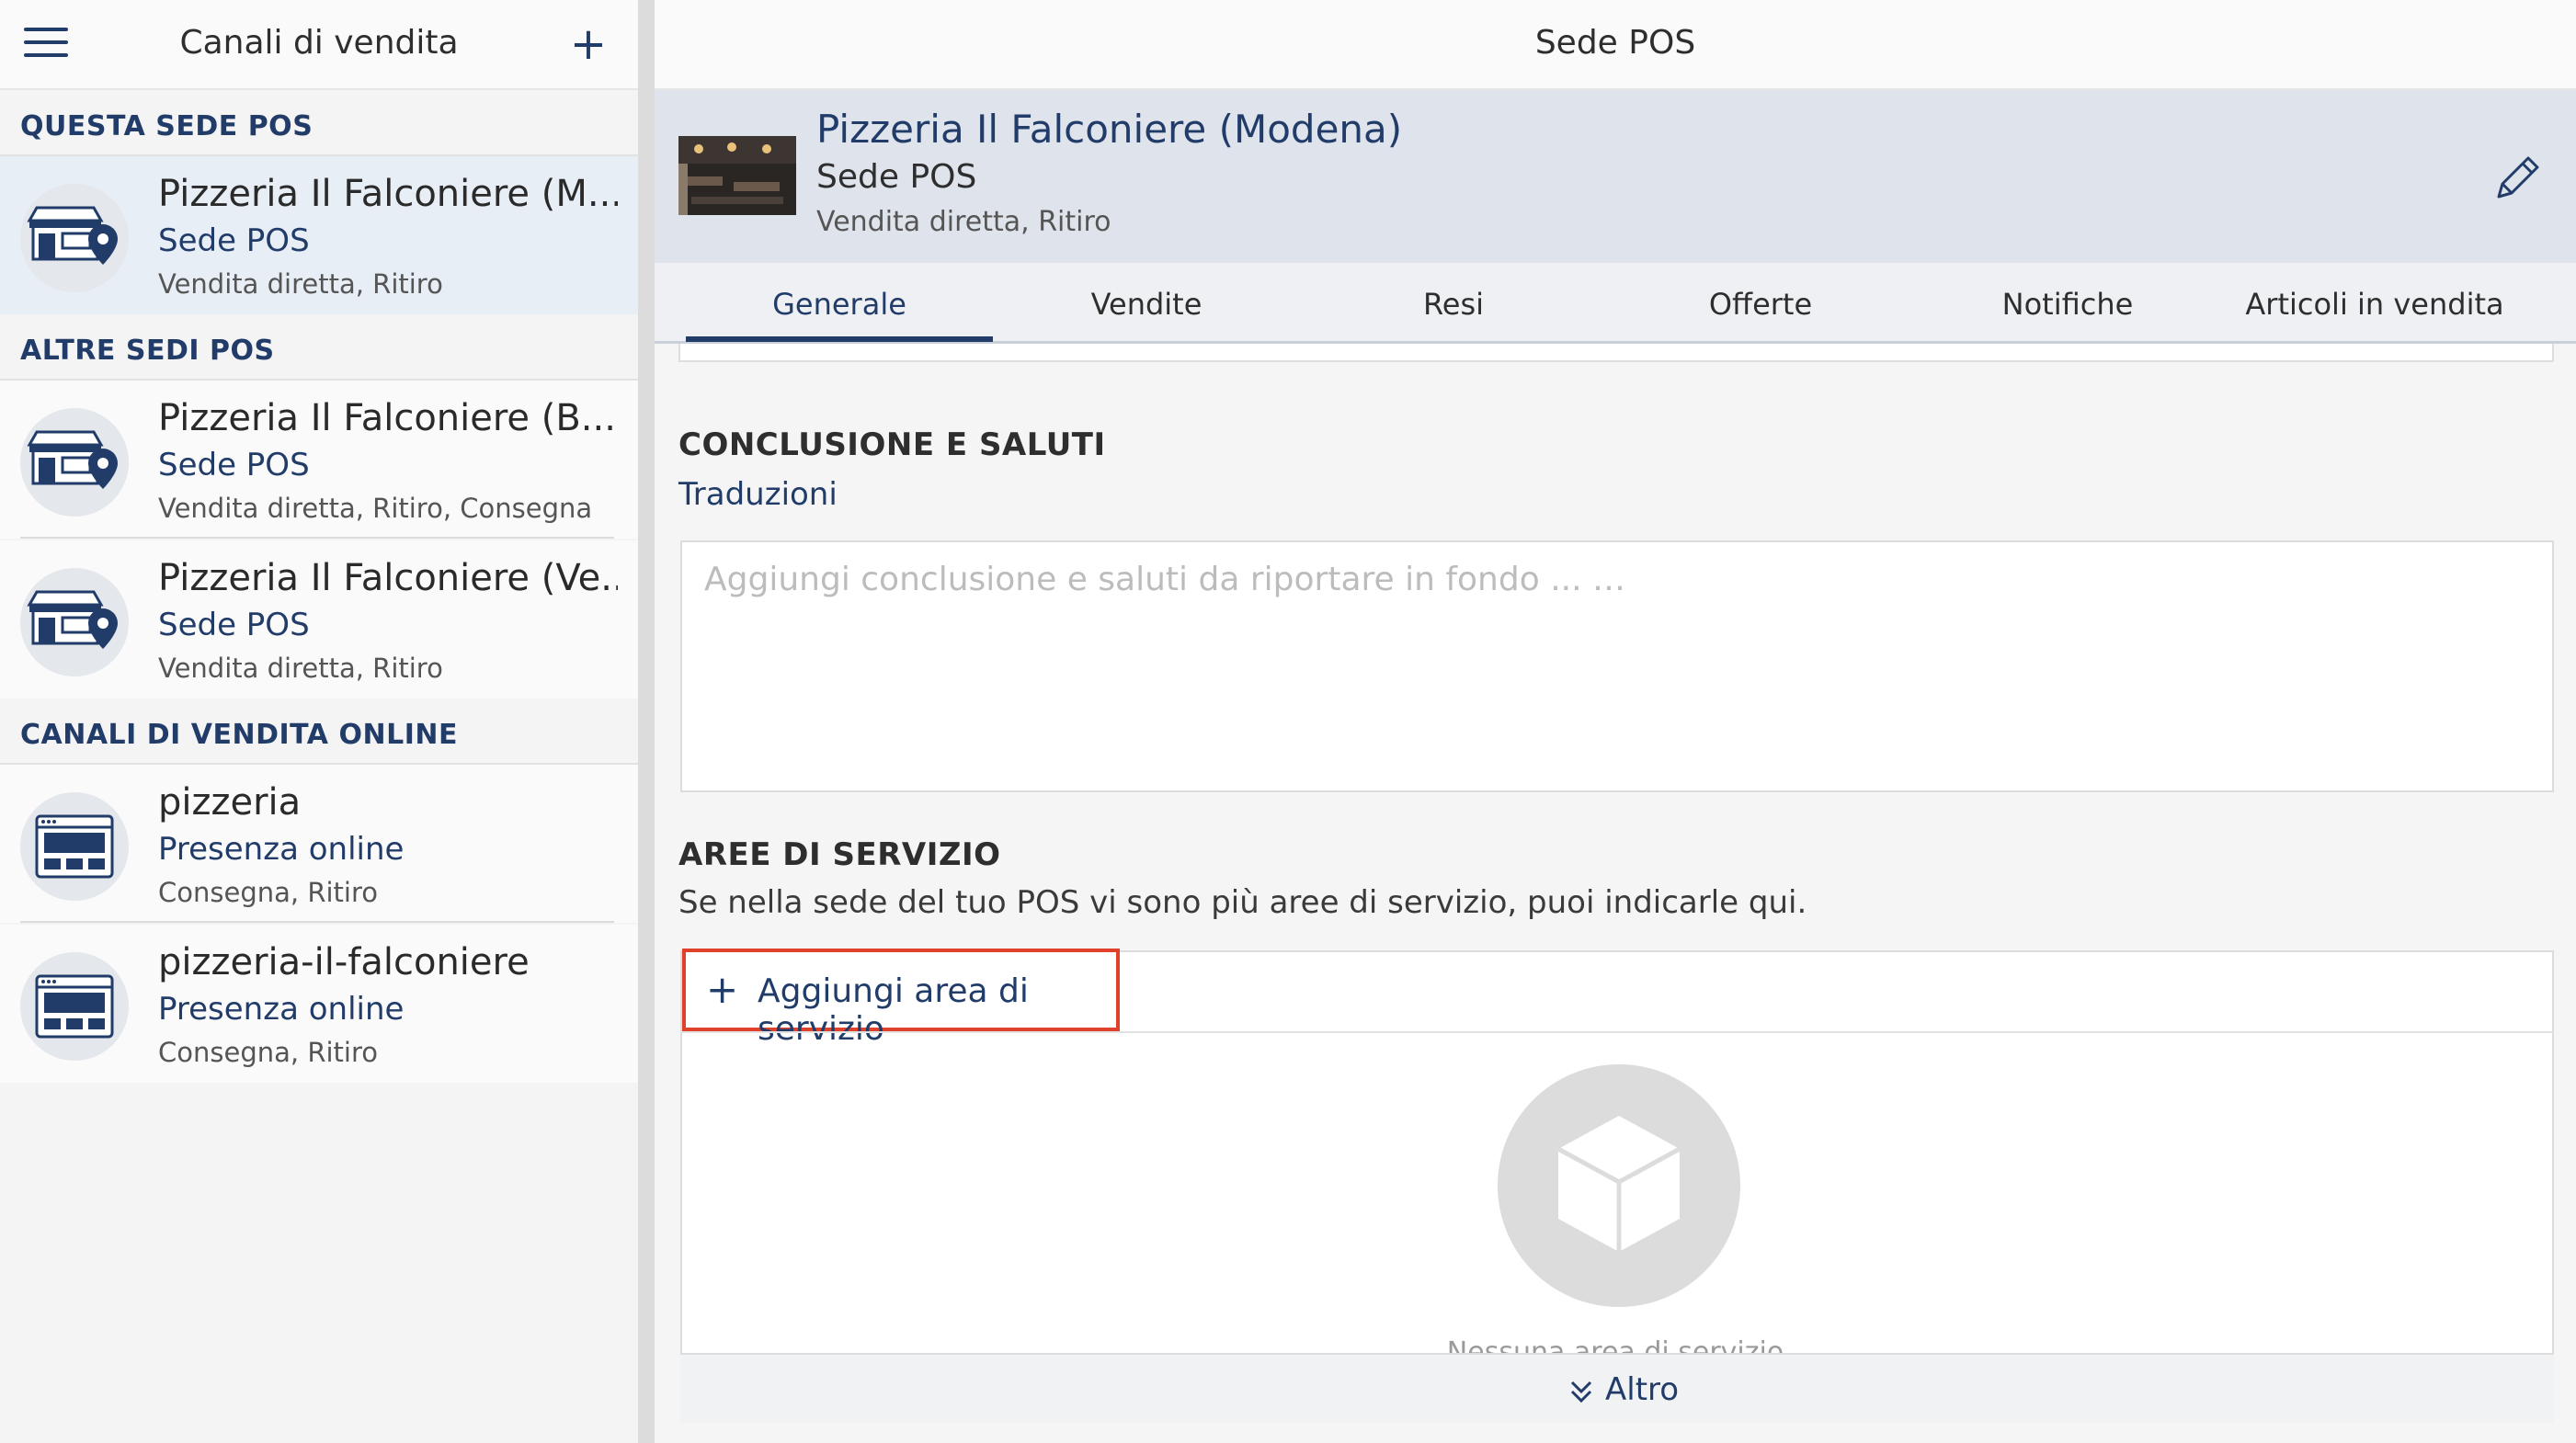 Image resolution: width=2576 pixels, height=1443 pixels. What do you see at coordinates (1614, 579) in the screenshot?
I see `closing-input` at bounding box center [1614, 579].